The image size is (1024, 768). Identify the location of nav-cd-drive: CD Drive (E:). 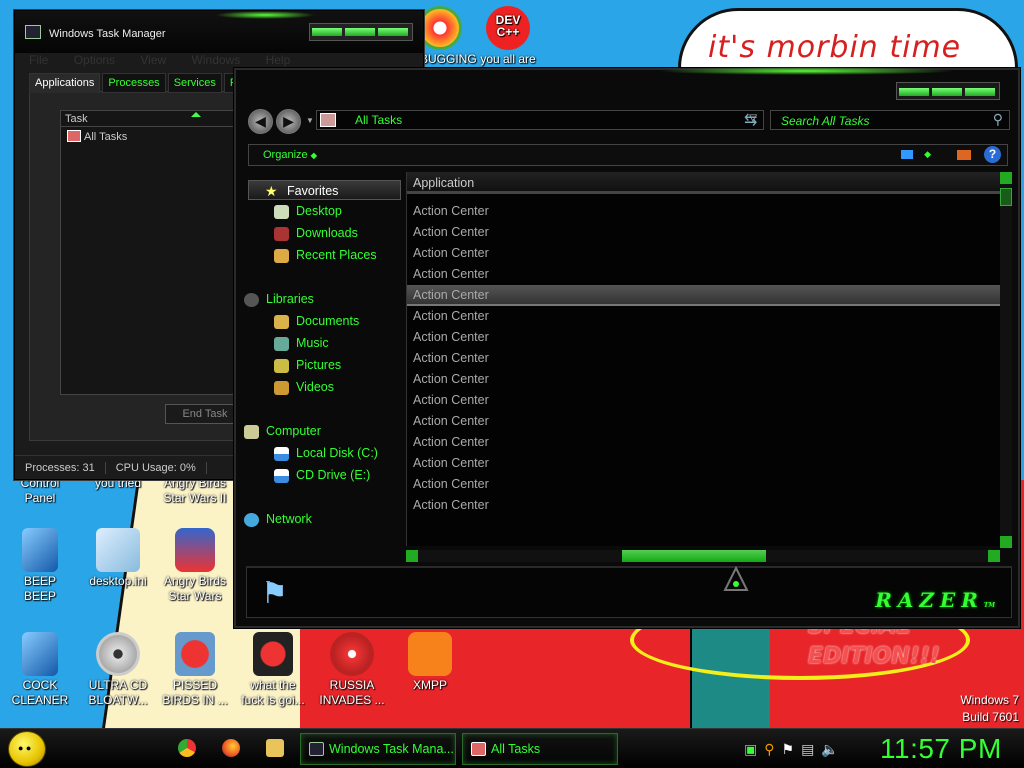
(322, 475).